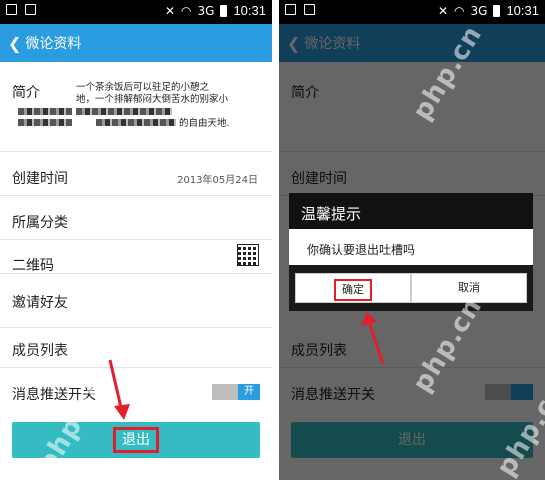  What do you see at coordinates (136, 177) in the screenshot?
I see `created-time-row: 创建时间 2013年05月24日` at bounding box center [136, 177].